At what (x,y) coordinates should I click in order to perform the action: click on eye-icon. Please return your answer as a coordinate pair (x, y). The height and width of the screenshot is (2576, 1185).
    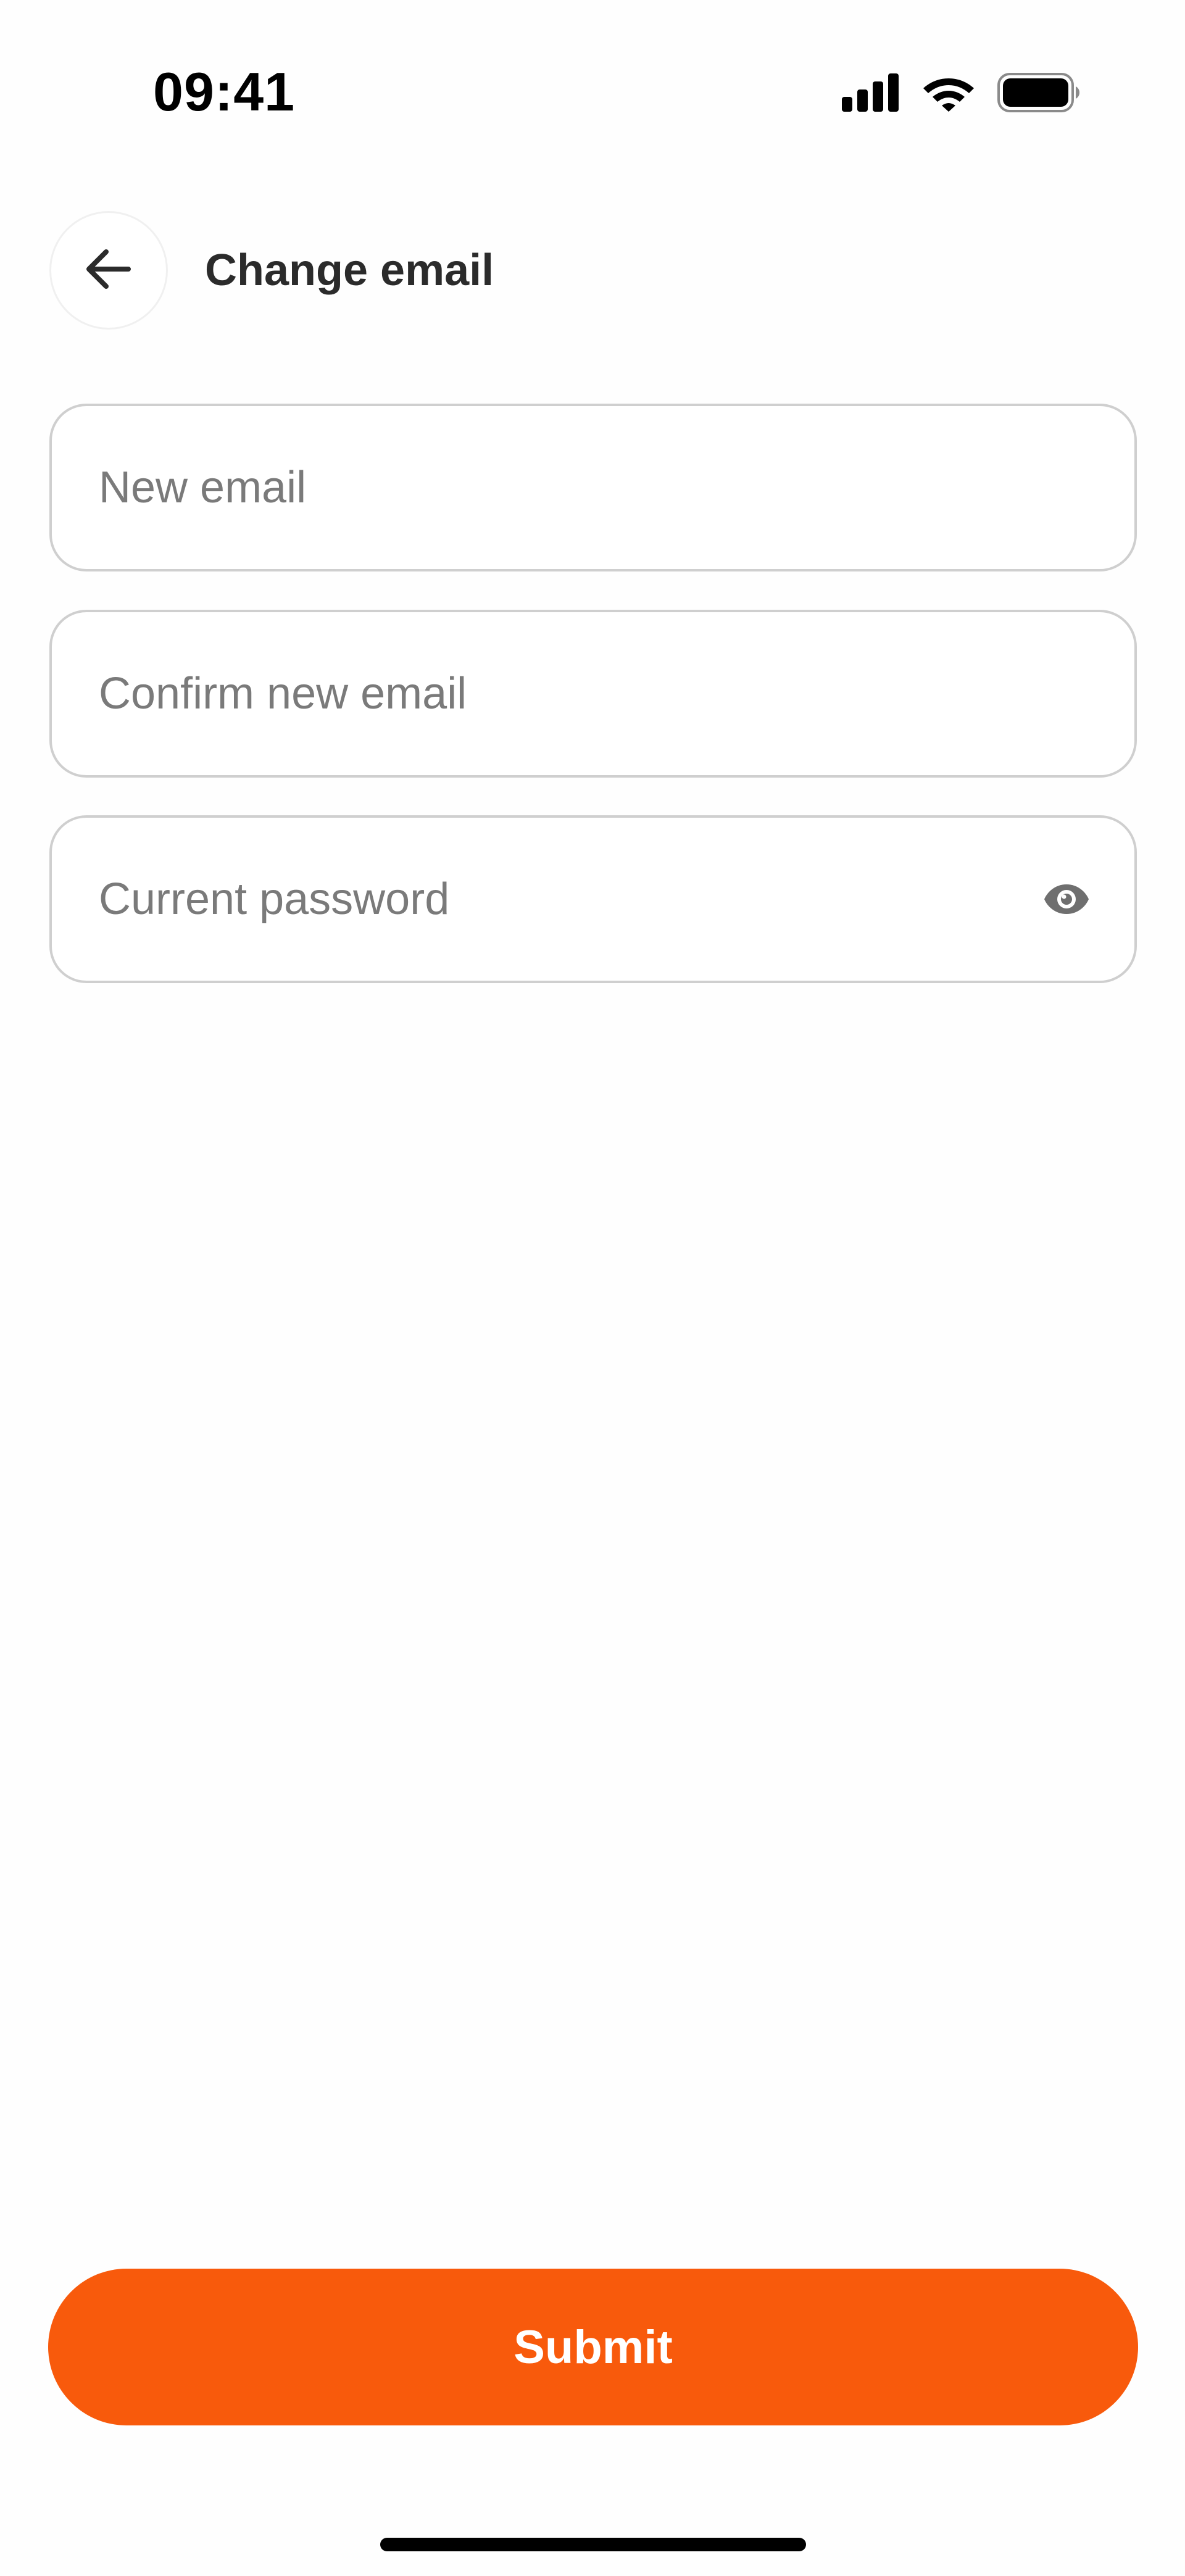
    Looking at the image, I should click on (1066, 899).